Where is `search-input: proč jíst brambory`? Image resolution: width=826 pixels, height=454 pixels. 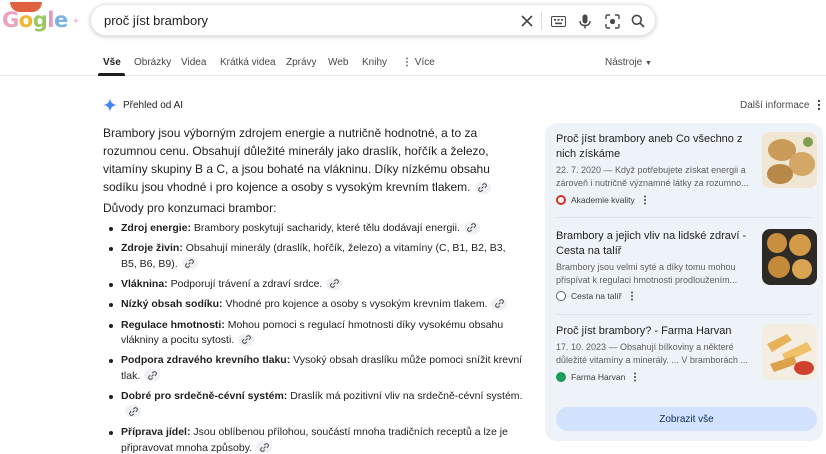
search-input: proč jíst brambory is located at coordinates (156, 20).